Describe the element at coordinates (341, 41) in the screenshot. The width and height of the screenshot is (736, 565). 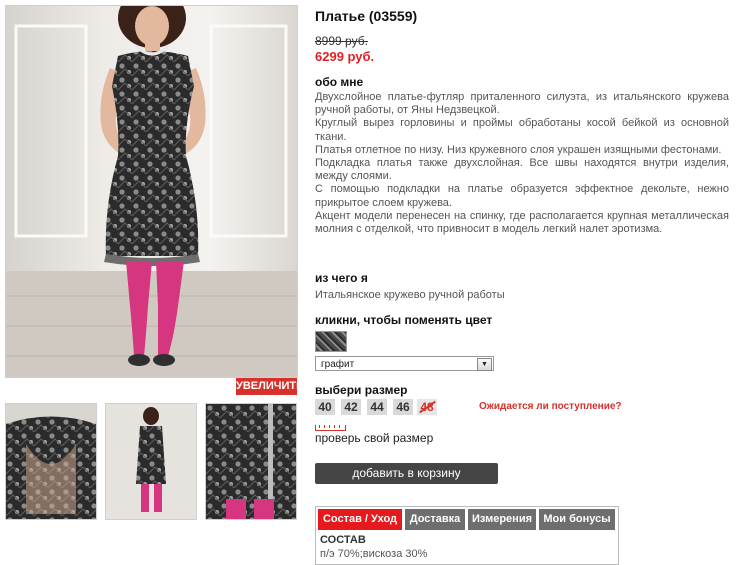
I see `old-price: 8999 руб.` at that location.